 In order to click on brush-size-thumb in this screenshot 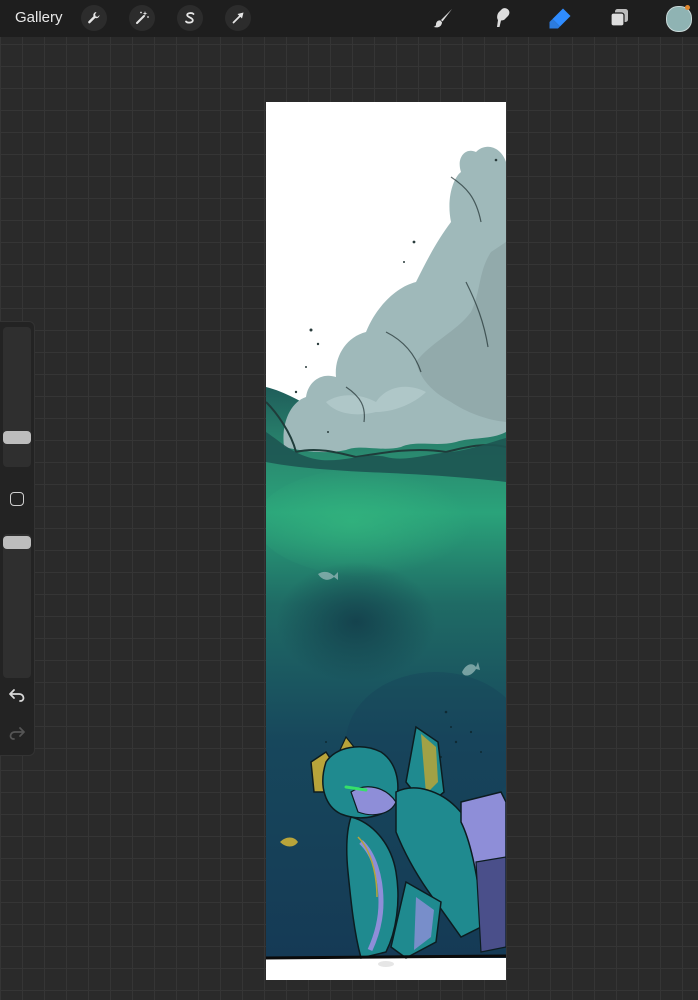, I will do `click(17, 437)`.